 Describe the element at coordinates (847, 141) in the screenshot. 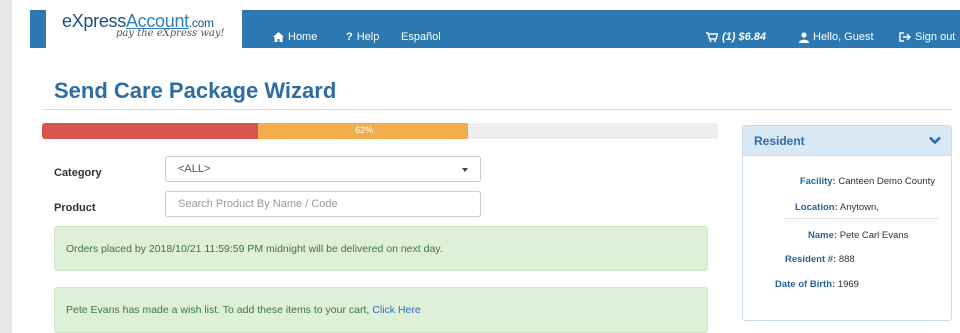

I see `resident-panel-header: Resident` at that location.